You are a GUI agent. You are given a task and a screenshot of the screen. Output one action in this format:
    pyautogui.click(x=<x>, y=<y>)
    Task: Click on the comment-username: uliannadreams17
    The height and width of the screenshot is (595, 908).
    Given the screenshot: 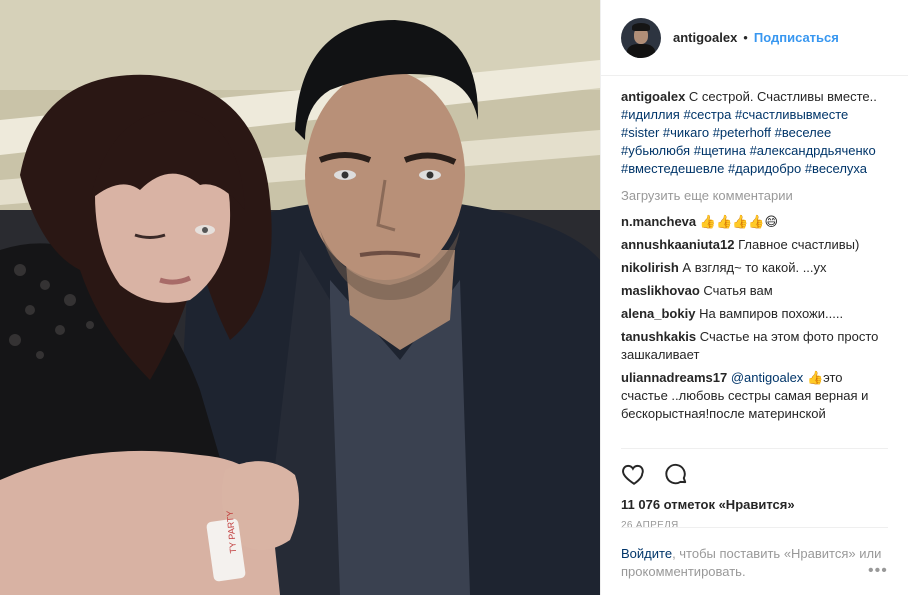 What is the action you would take?
    pyautogui.click(x=674, y=377)
    